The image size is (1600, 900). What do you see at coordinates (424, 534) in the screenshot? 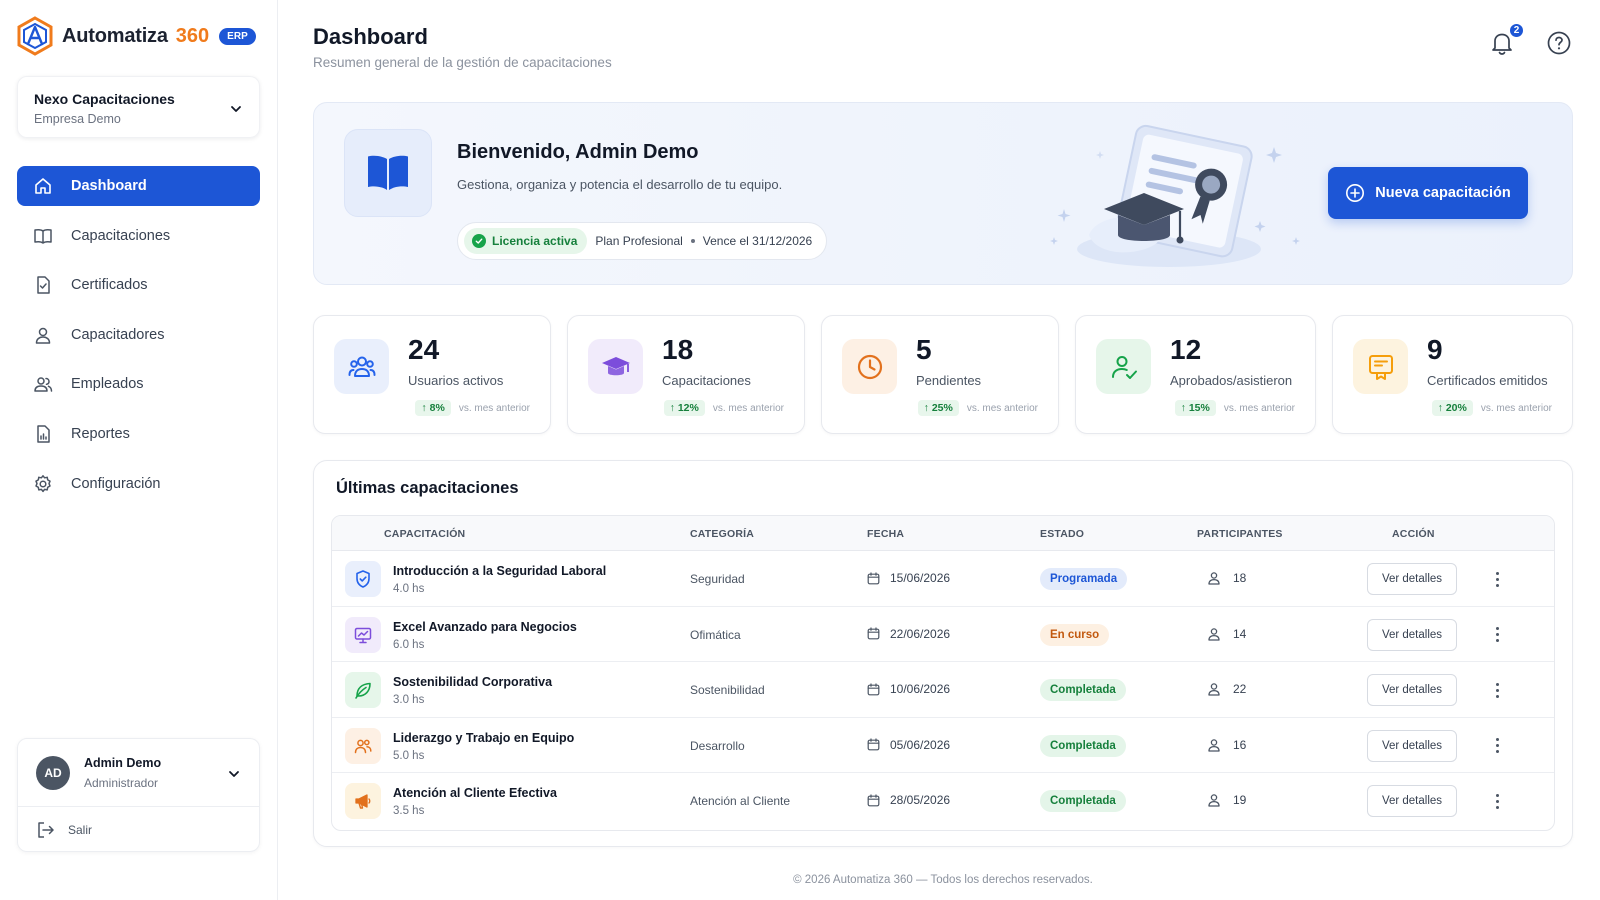
I see `column-header: CAPACITACIÓN` at bounding box center [424, 534].